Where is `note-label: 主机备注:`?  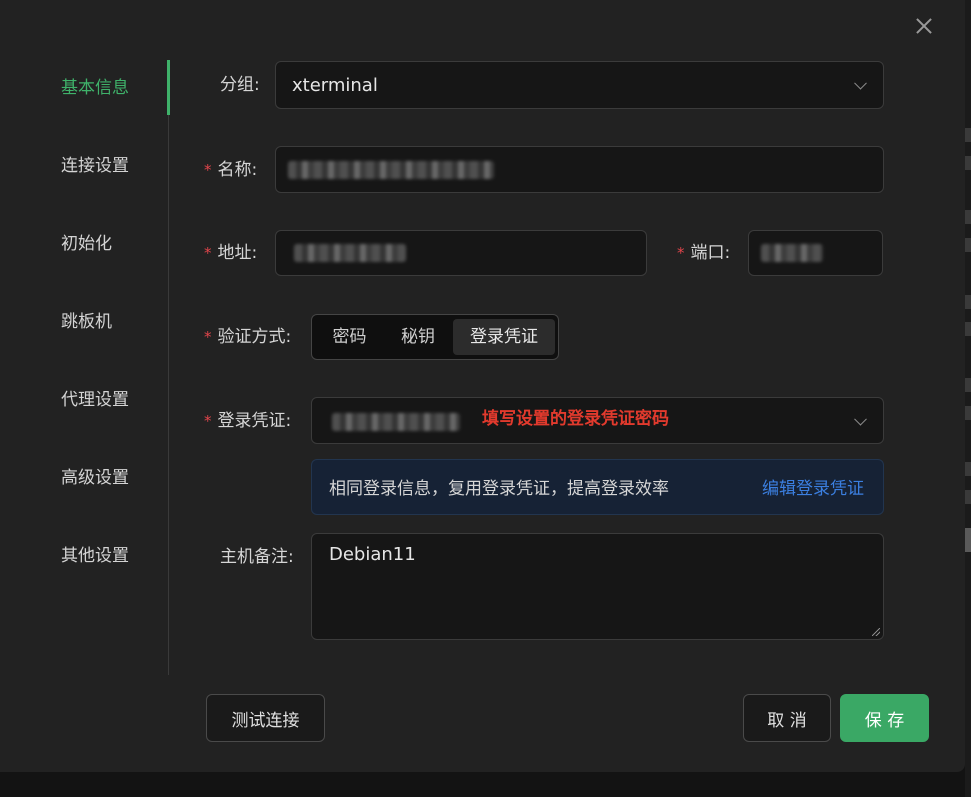 note-label: 主机备注: is located at coordinates (257, 557).